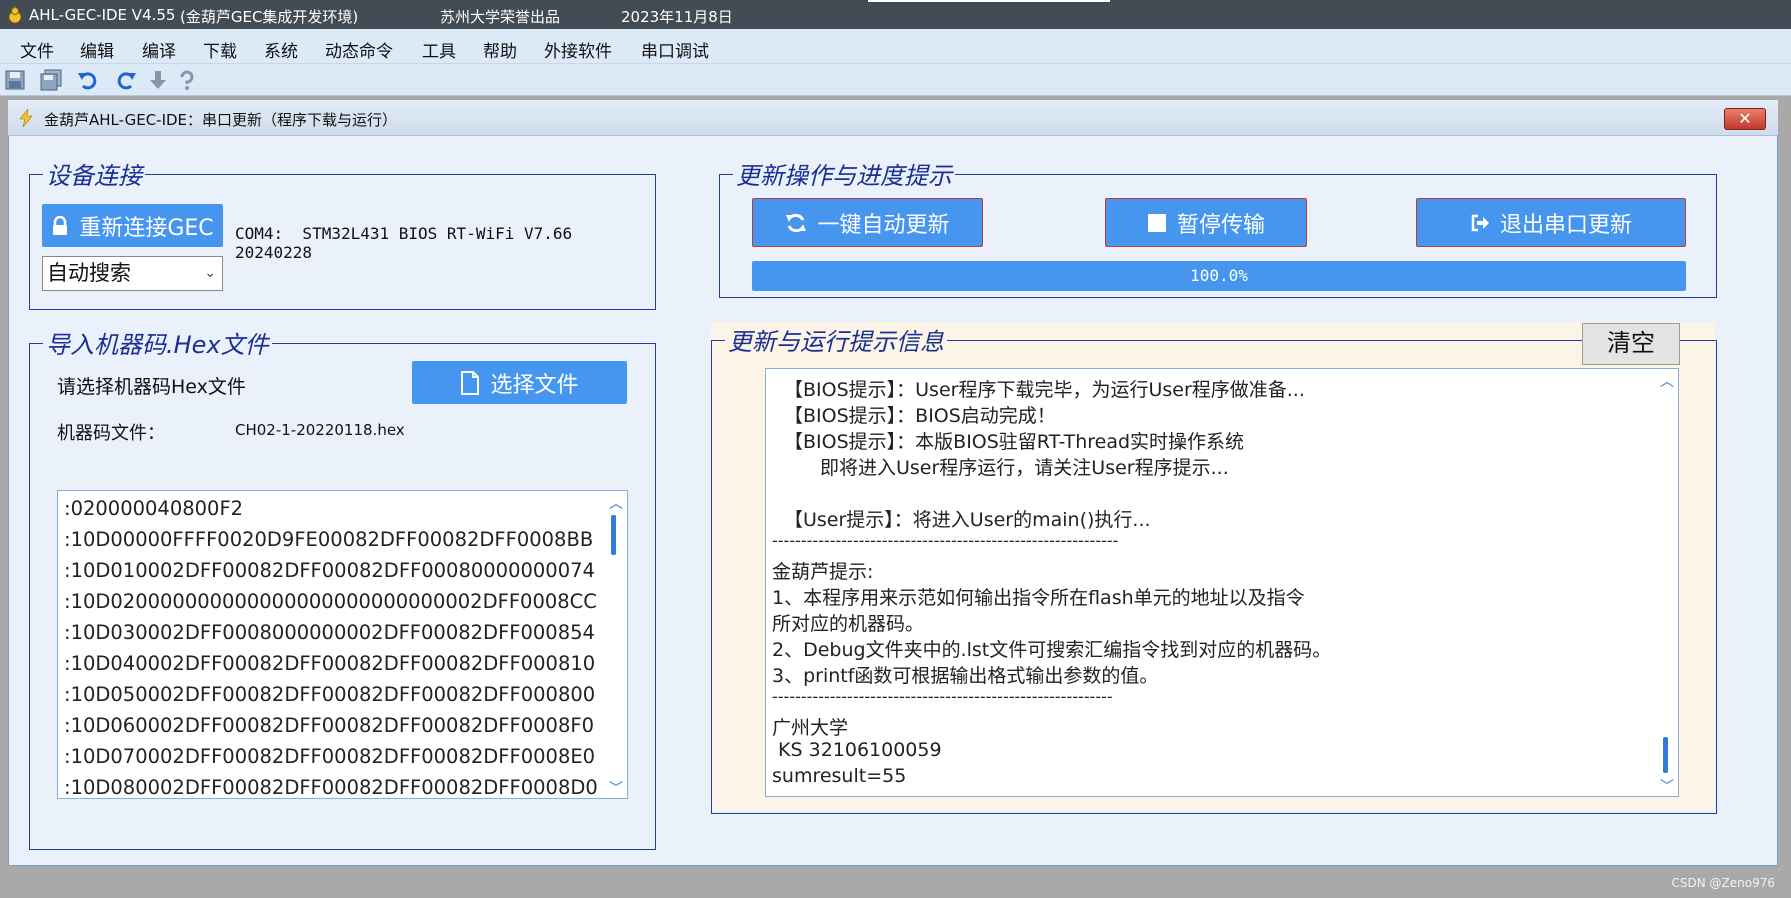  Describe the element at coordinates (844, 173) in the screenshot. I see `update-progress-legend: 更新操作与进度提示` at that location.